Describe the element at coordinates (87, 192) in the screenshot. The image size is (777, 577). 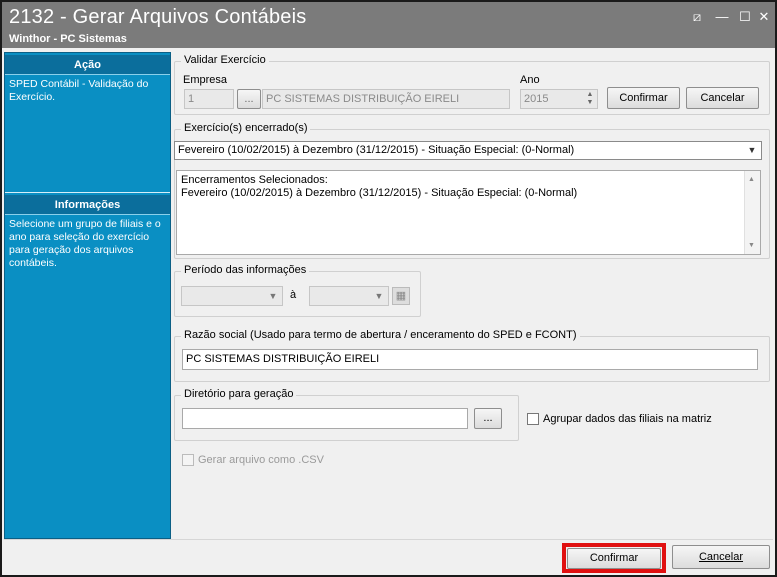
I see `panel-divider` at that location.